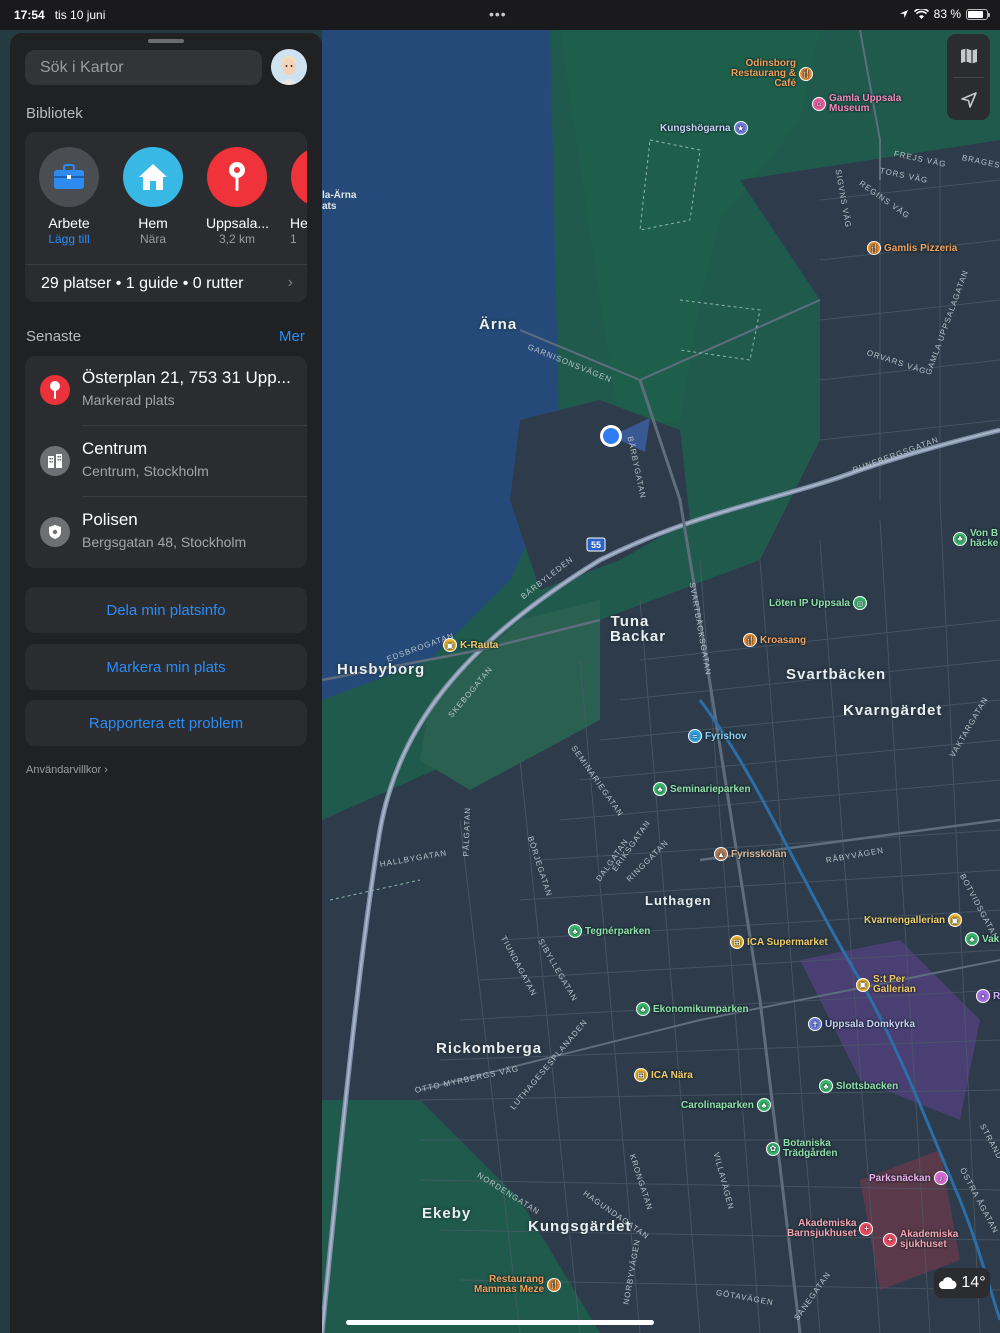  I want to click on search-input, so click(143, 67).